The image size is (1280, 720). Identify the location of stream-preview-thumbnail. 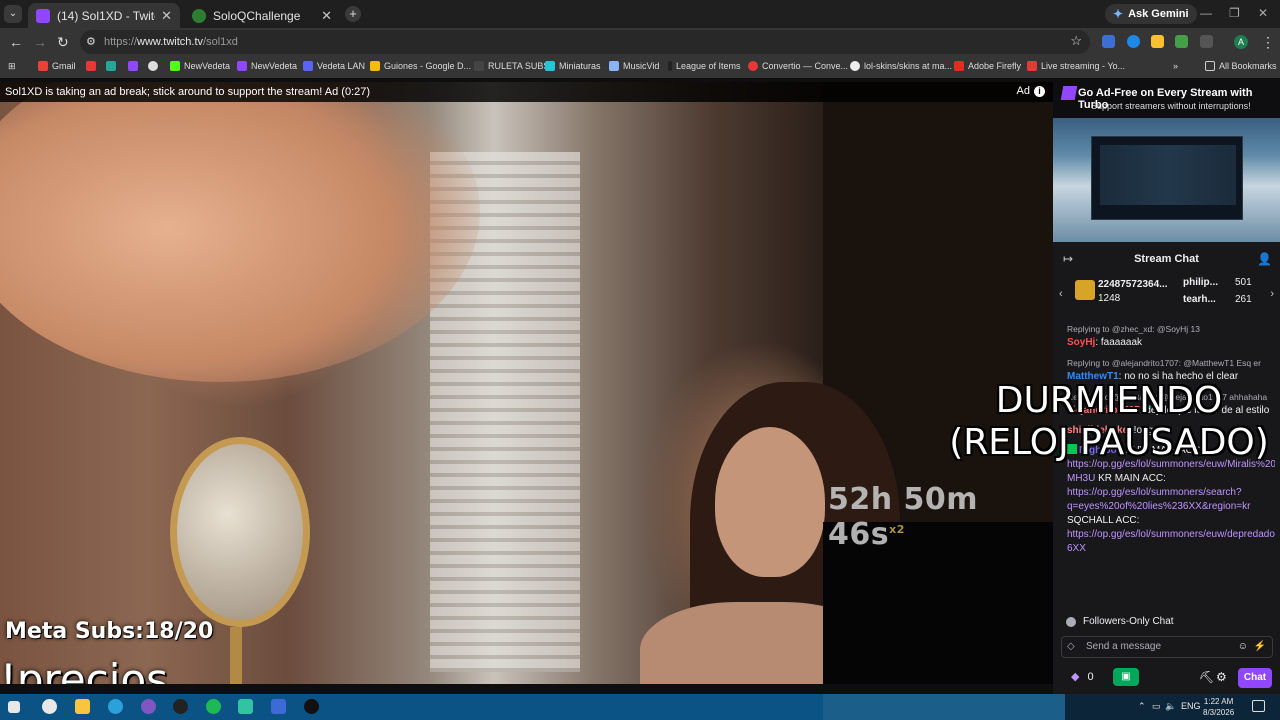
(1166, 180).